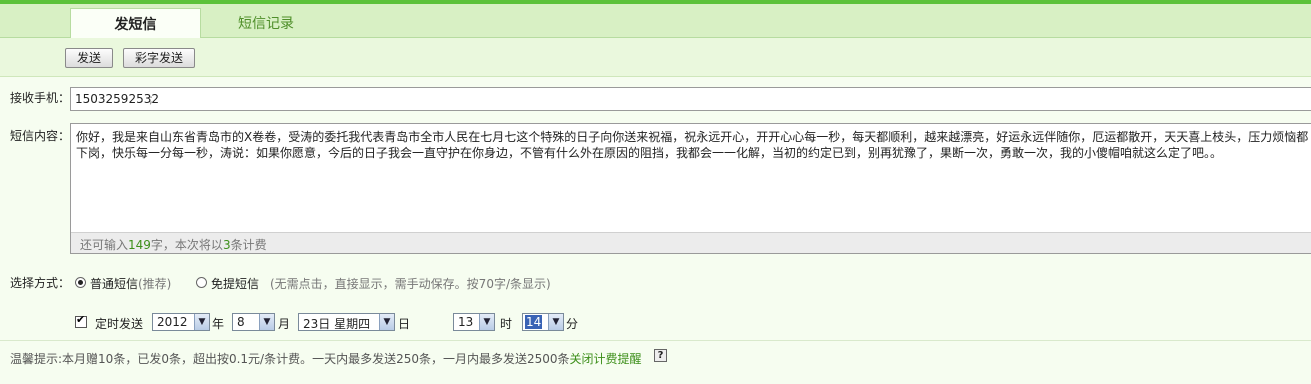 Image resolution: width=1311 pixels, height=384 pixels. Describe the element at coordinates (104, 245) in the screenshot. I see `counter-prefix: 还可输入` at that location.